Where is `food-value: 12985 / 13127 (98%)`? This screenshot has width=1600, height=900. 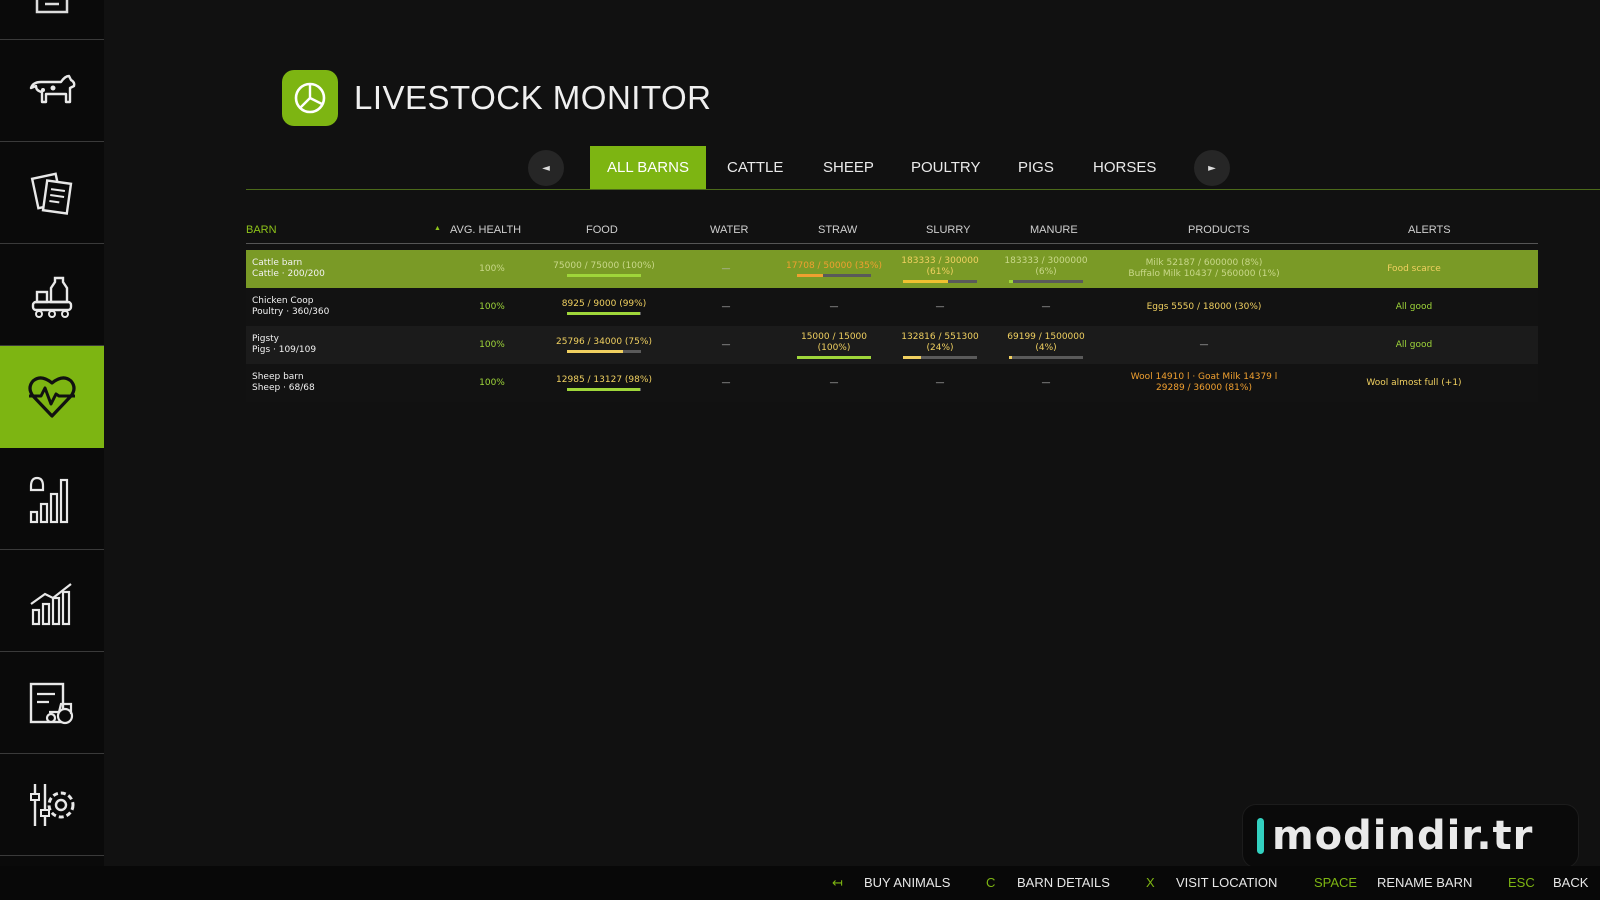
food-value: 12985 / 13127 (98%) is located at coordinates (604, 380).